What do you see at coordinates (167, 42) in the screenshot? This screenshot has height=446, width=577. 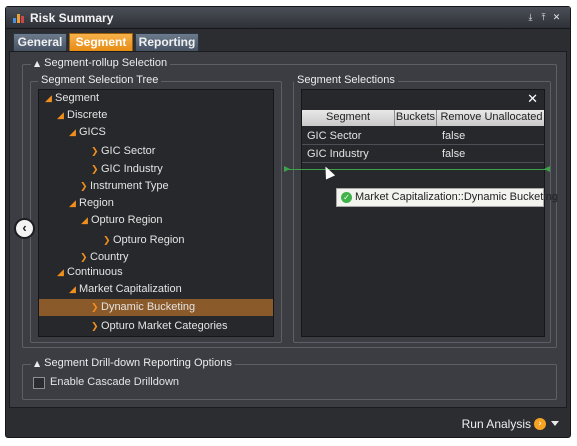 I see `tab-reporting: Reporting` at bounding box center [167, 42].